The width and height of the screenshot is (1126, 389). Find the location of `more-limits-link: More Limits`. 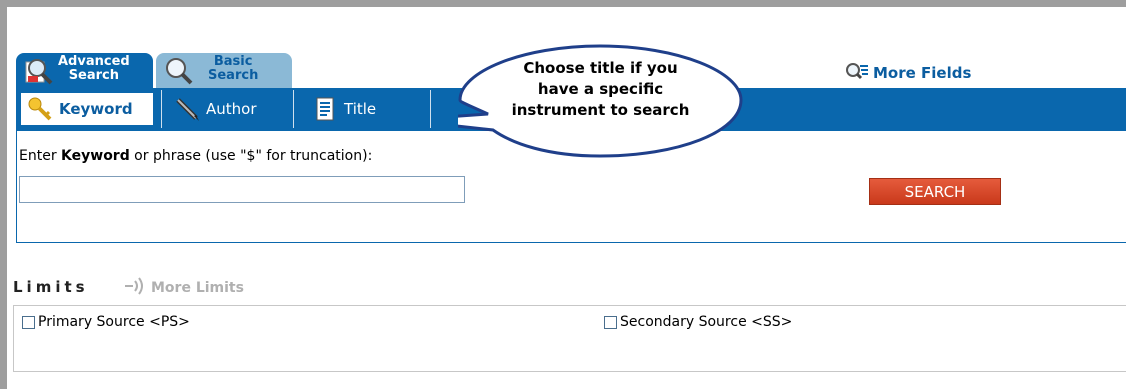

more-limits-link: More Limits is located at coordinates (184, 288).